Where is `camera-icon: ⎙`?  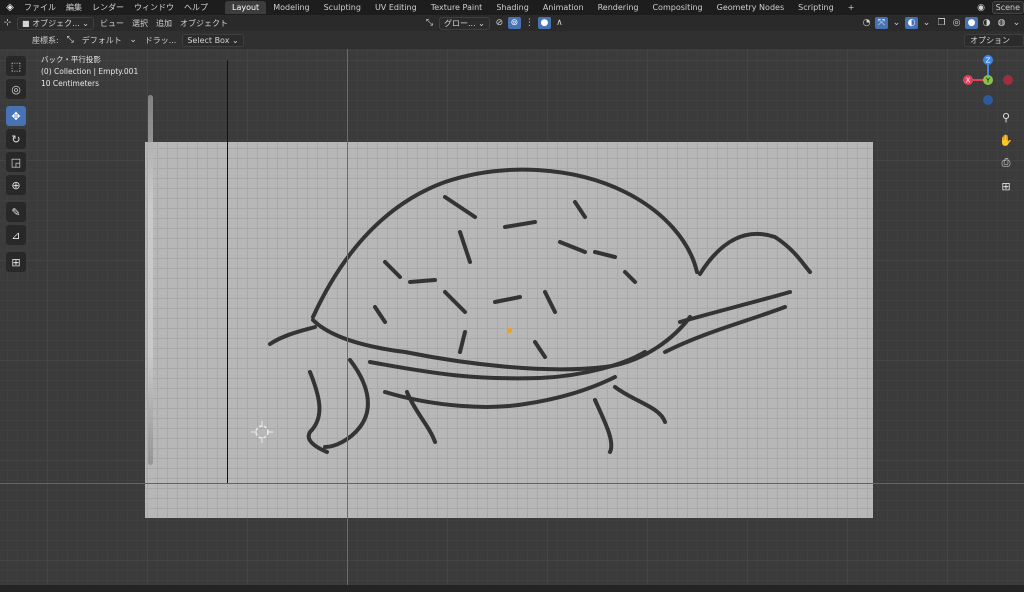 camera-icon: ⎙ is located at coordinates (1006, 163).